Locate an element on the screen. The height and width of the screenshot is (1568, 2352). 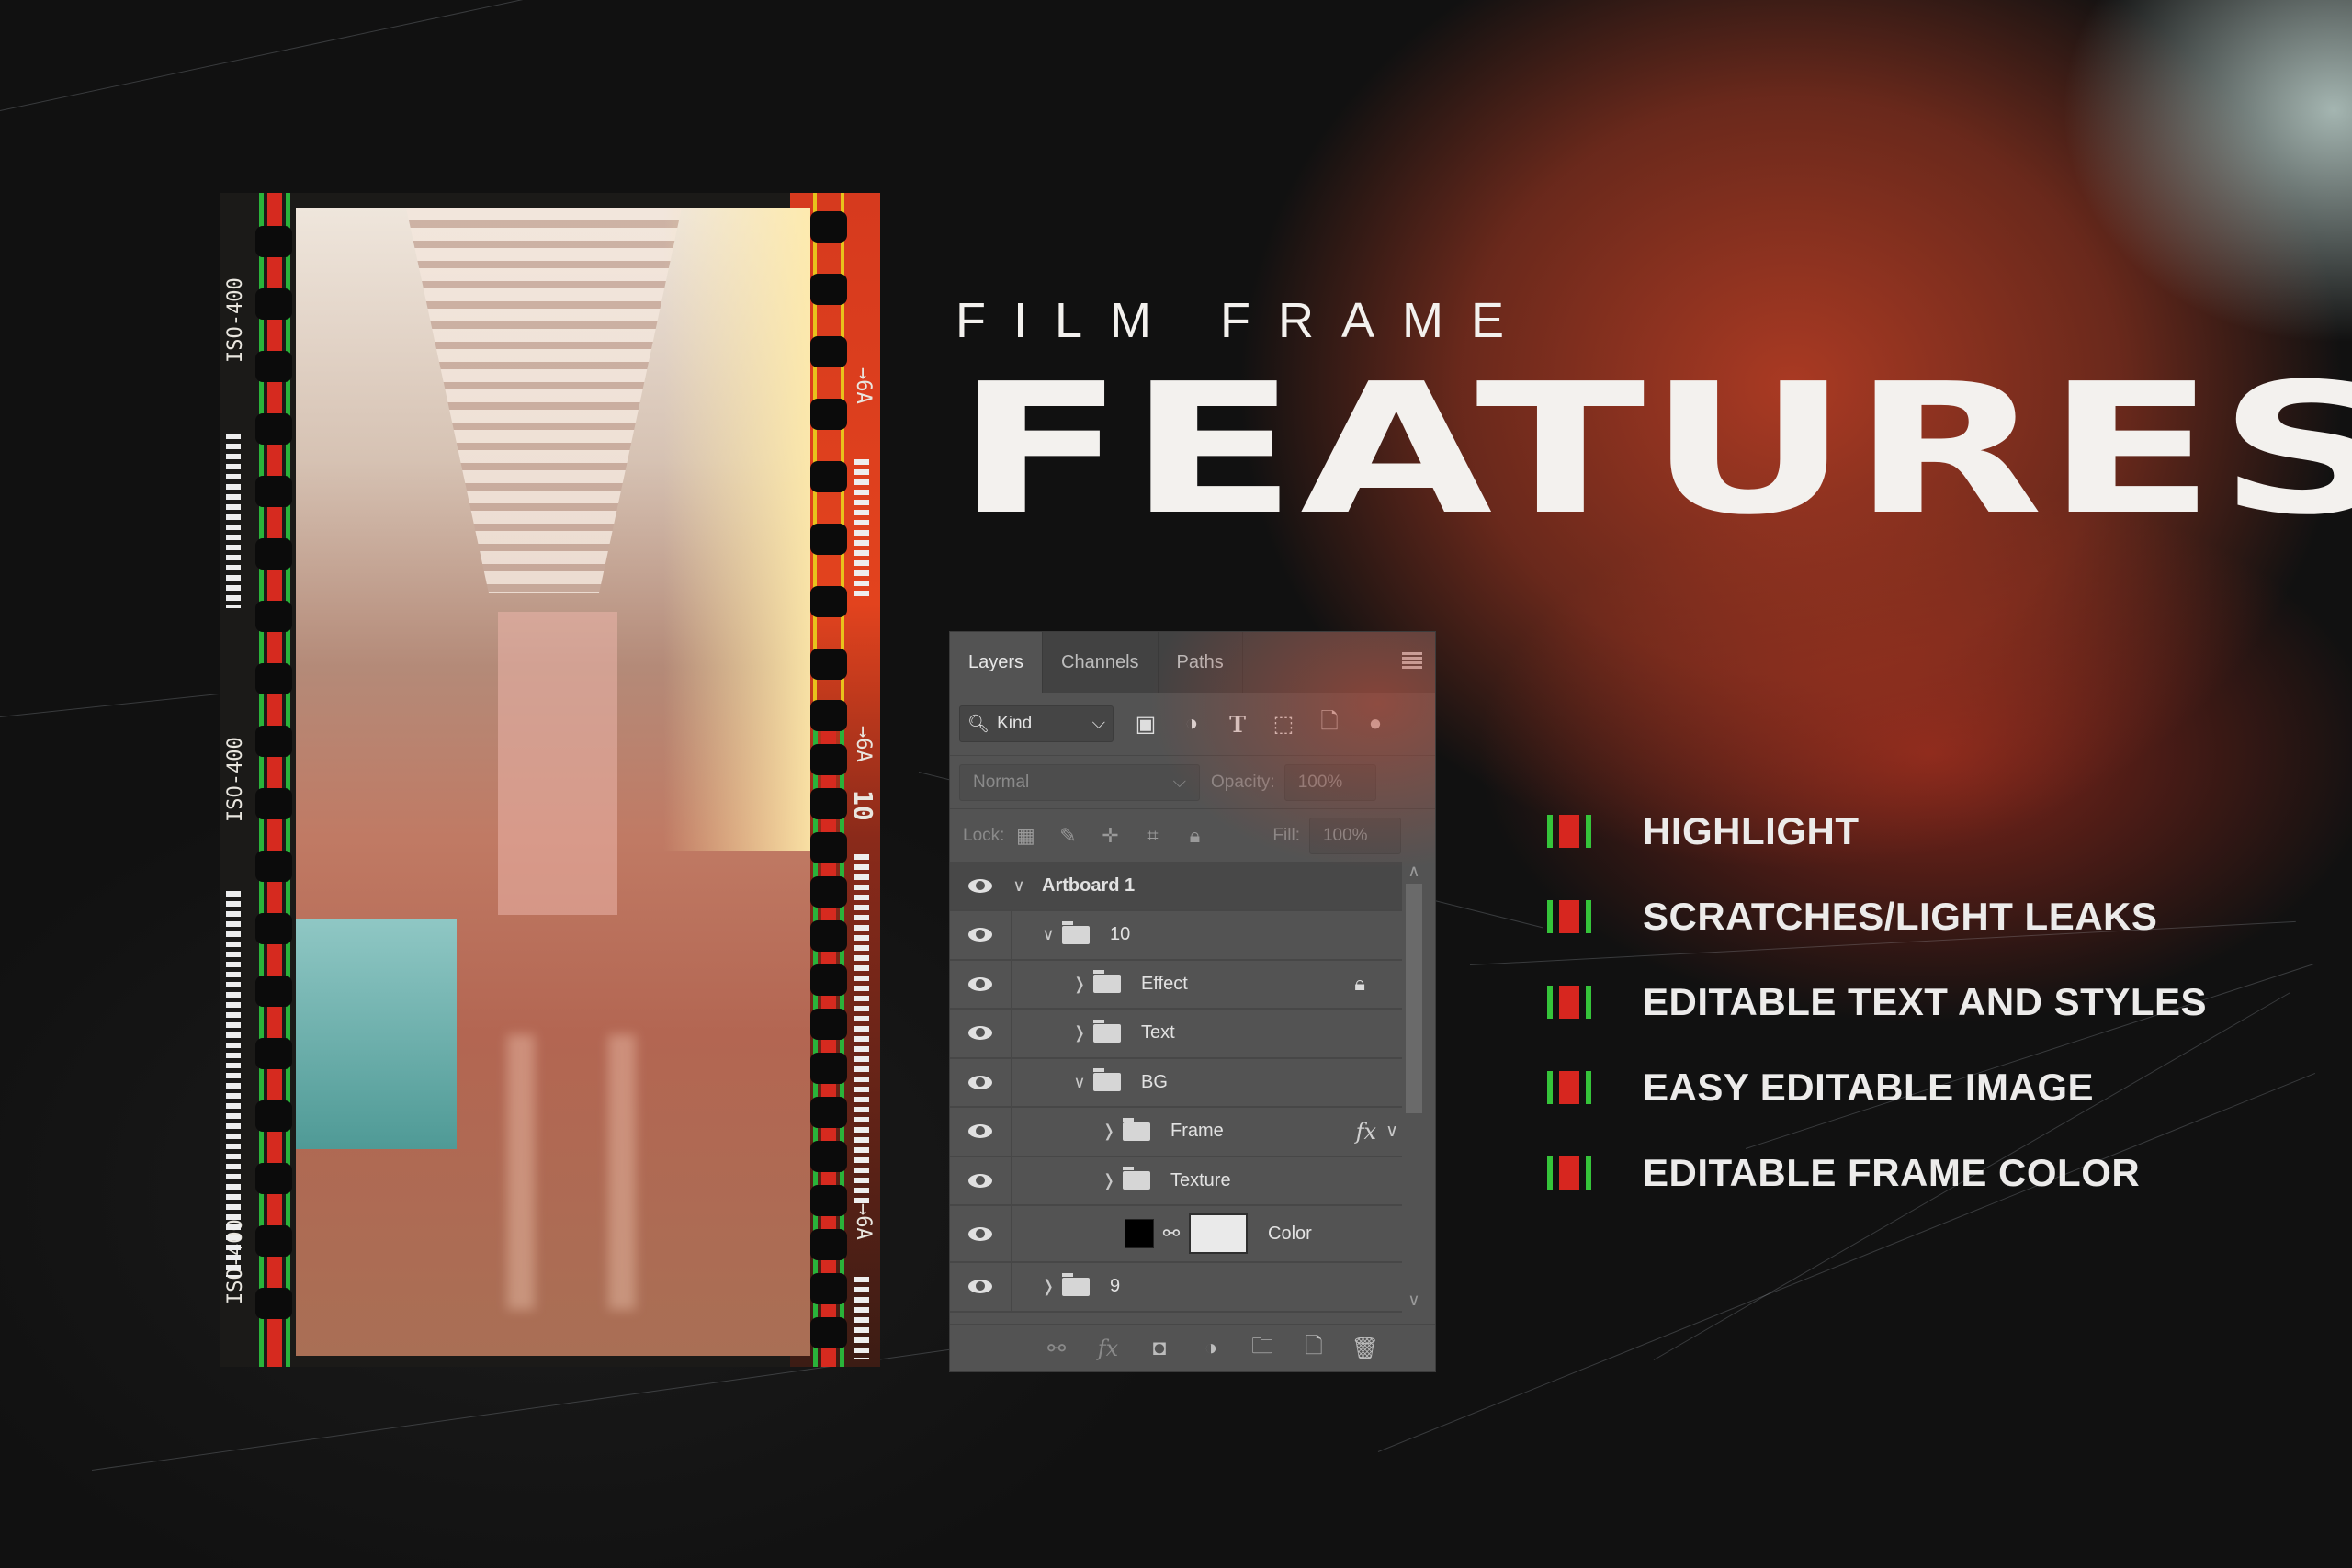
shape-layer-filter-icon: ⬚ is located at coordinates (1284, 724).